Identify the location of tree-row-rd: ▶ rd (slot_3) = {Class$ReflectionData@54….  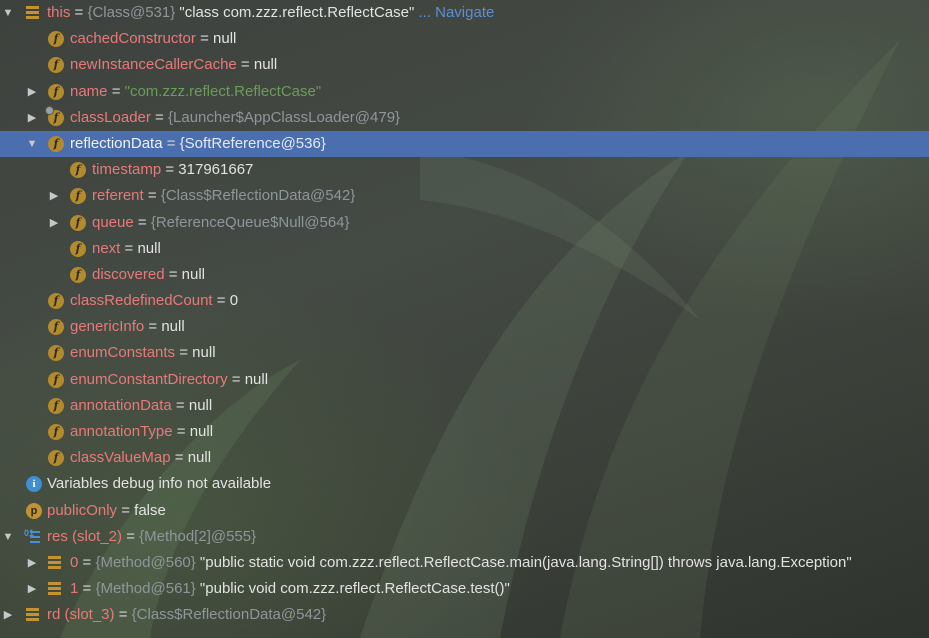
(464, 615).